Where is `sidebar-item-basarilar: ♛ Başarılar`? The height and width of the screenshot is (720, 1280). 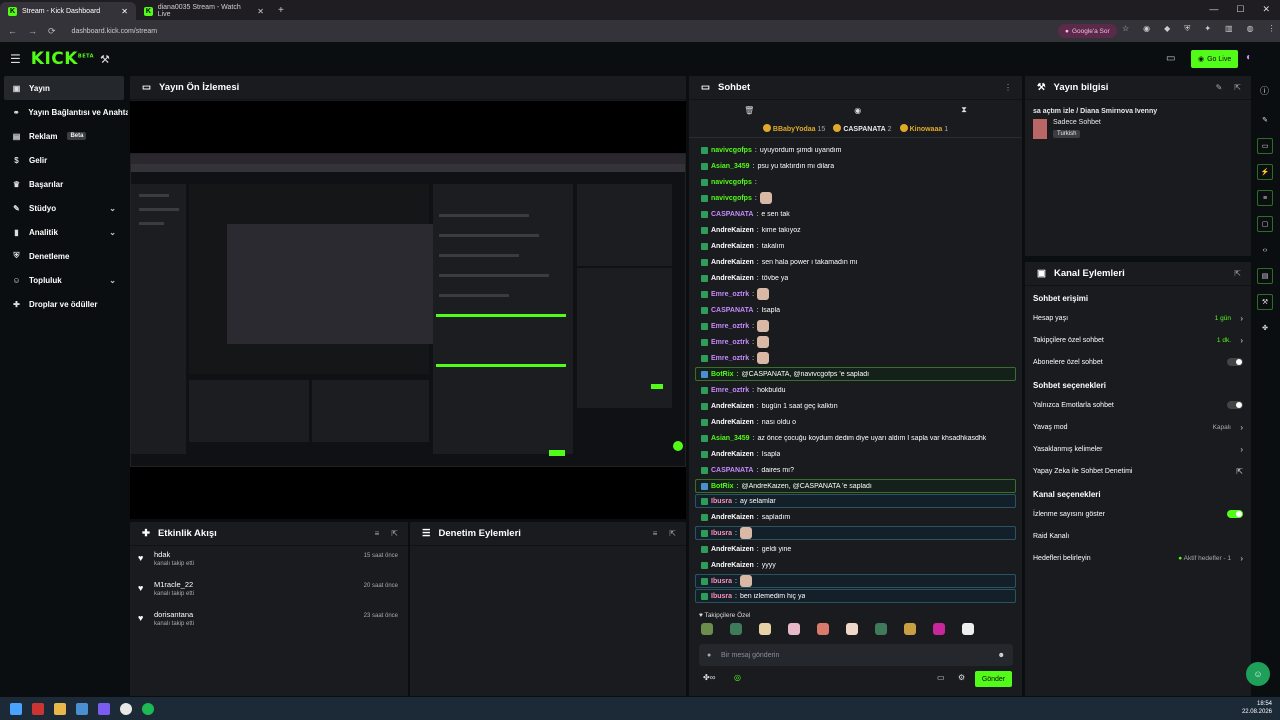
sidebar-item-basarilar: ♛ Başarılar is located at coordinates (64, 184).